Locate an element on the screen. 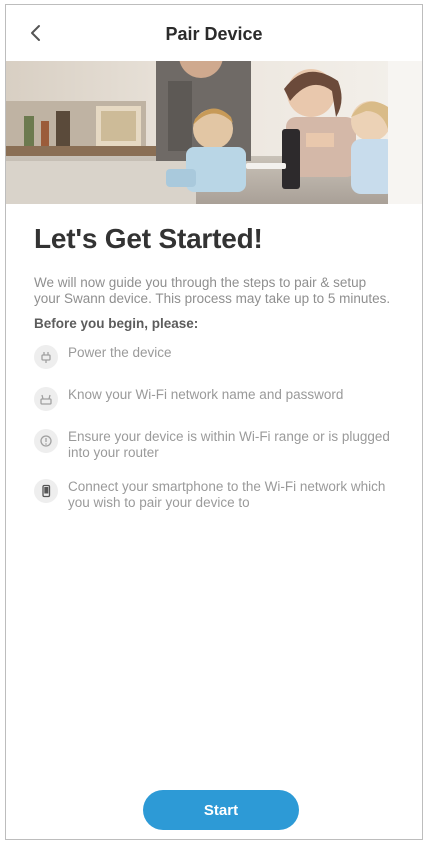 This screenshot has height=849, width=428. smartphone-icon is located at coordinates (46, 491).